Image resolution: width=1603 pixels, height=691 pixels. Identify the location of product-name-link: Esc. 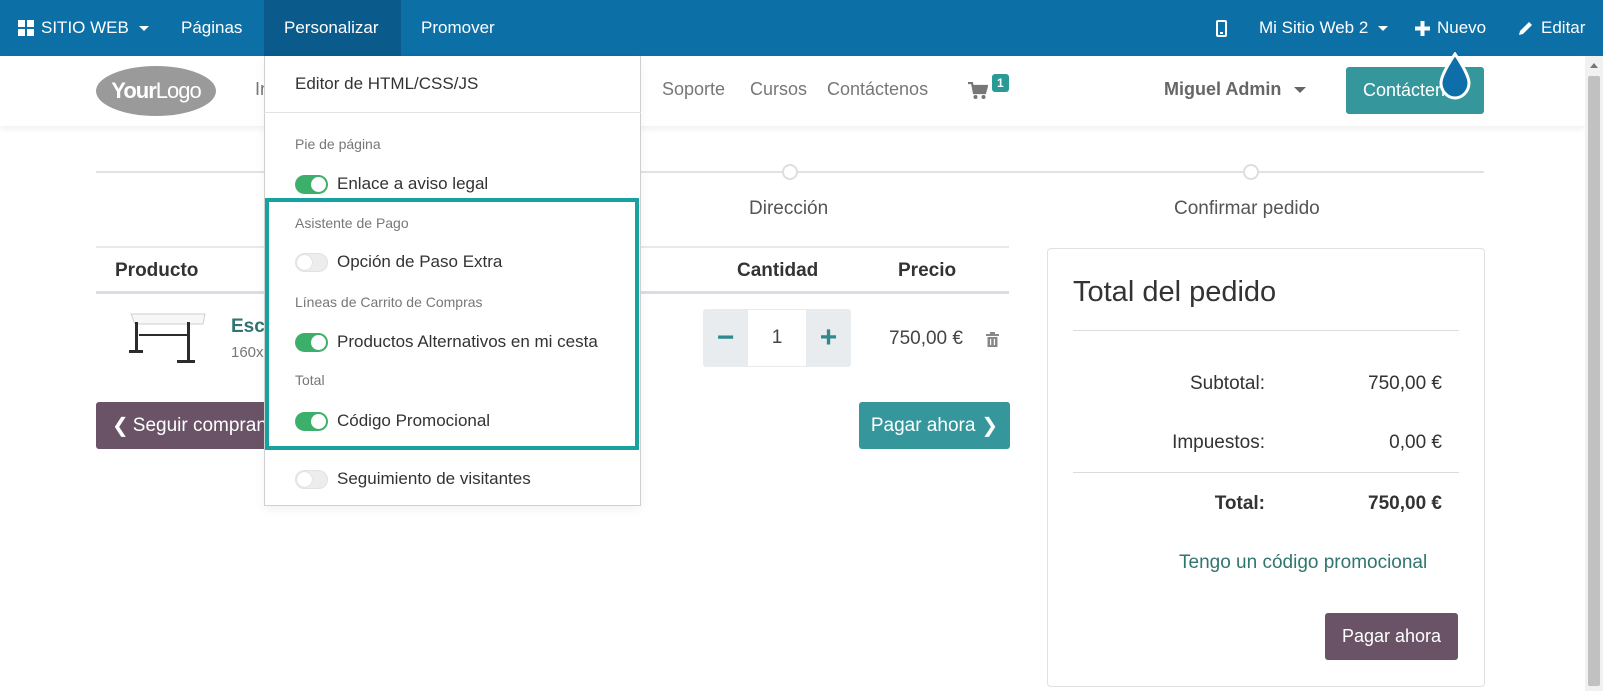
(248, 327).